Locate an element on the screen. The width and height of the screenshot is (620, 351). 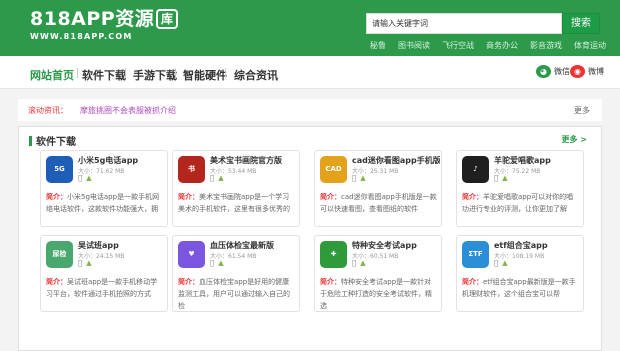
news-label: 滚动资讯： is located at coordinates (48, 110).